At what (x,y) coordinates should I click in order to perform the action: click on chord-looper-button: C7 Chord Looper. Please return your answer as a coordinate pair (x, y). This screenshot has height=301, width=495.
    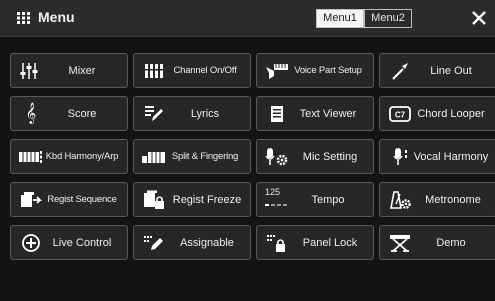
    Looking at the image, I should click on (437, 113).